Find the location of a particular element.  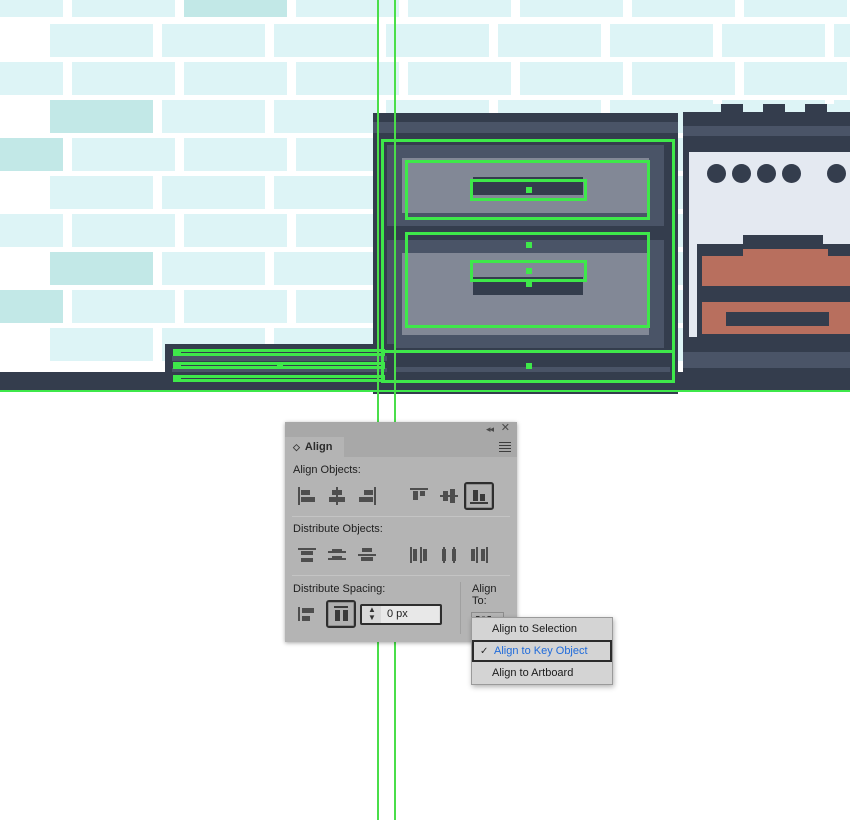

anchor-point-handle-lower is located at coordinates (529, 271).